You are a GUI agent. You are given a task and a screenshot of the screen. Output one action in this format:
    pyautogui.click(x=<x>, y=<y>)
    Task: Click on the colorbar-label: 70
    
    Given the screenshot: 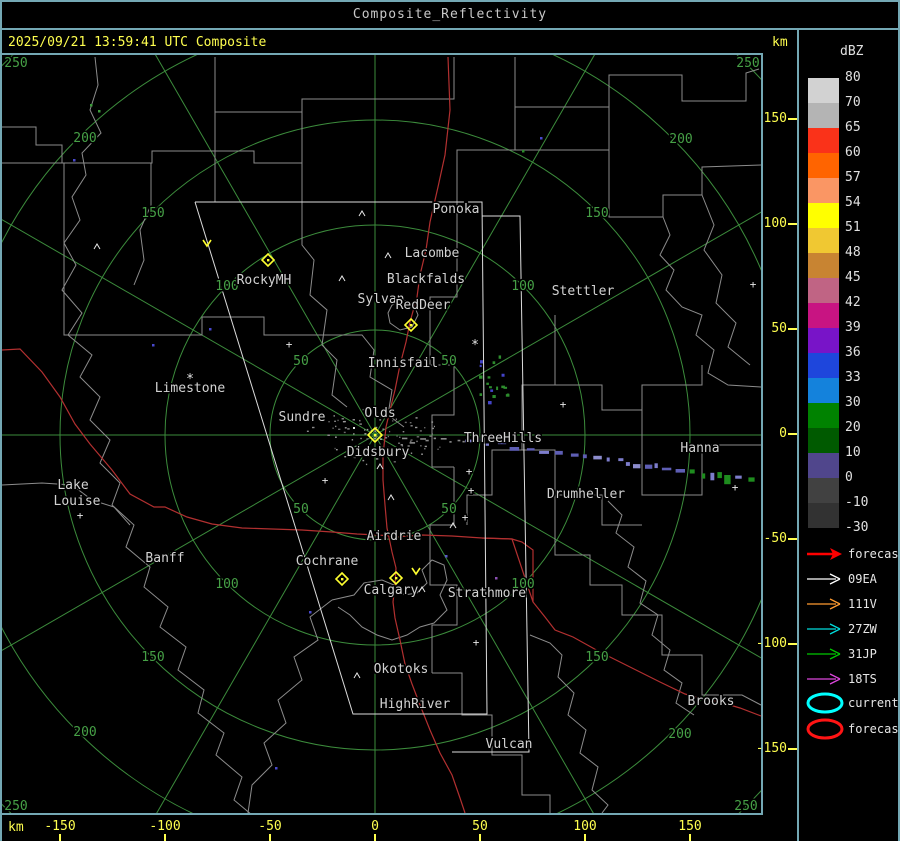 What is the action you would take?
    pyautogui.click(x=853, y=102)
    